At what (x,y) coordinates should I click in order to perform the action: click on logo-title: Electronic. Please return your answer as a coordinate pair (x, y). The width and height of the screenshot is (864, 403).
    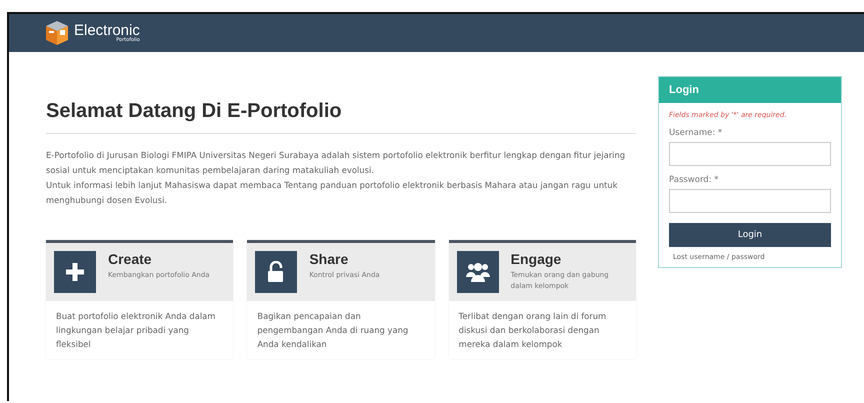
    Looking at the image, I should click on (107, 30).